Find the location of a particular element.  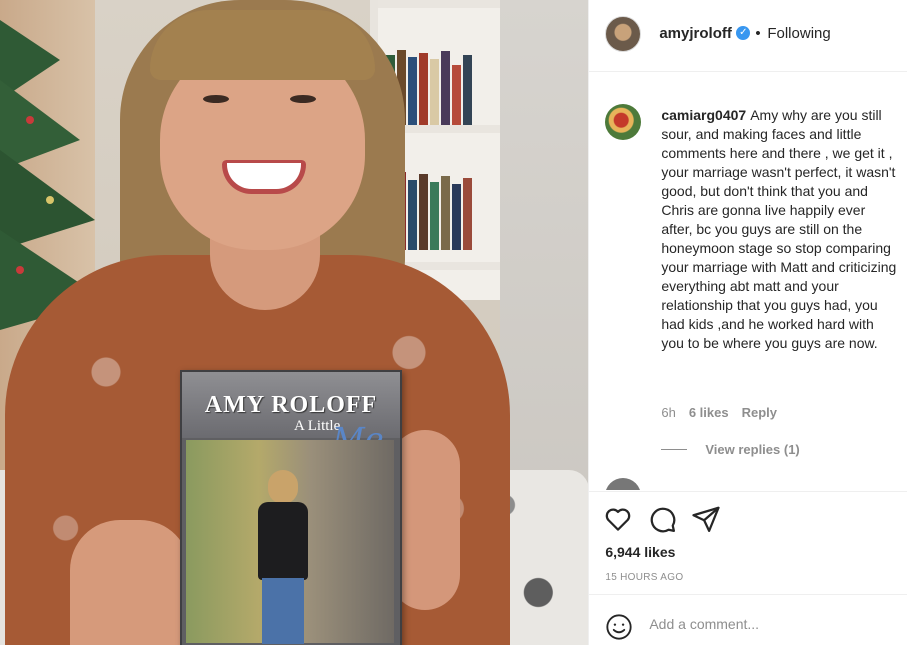

view-replies-label: View replies (1) is located at coordinates (752, 449).